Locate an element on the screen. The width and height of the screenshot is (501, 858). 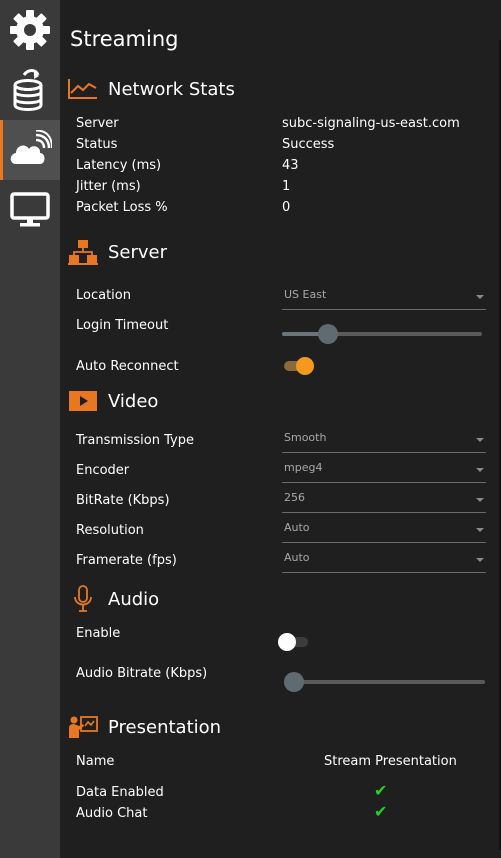
database-upload-icon is located at coordinates (30, 92).